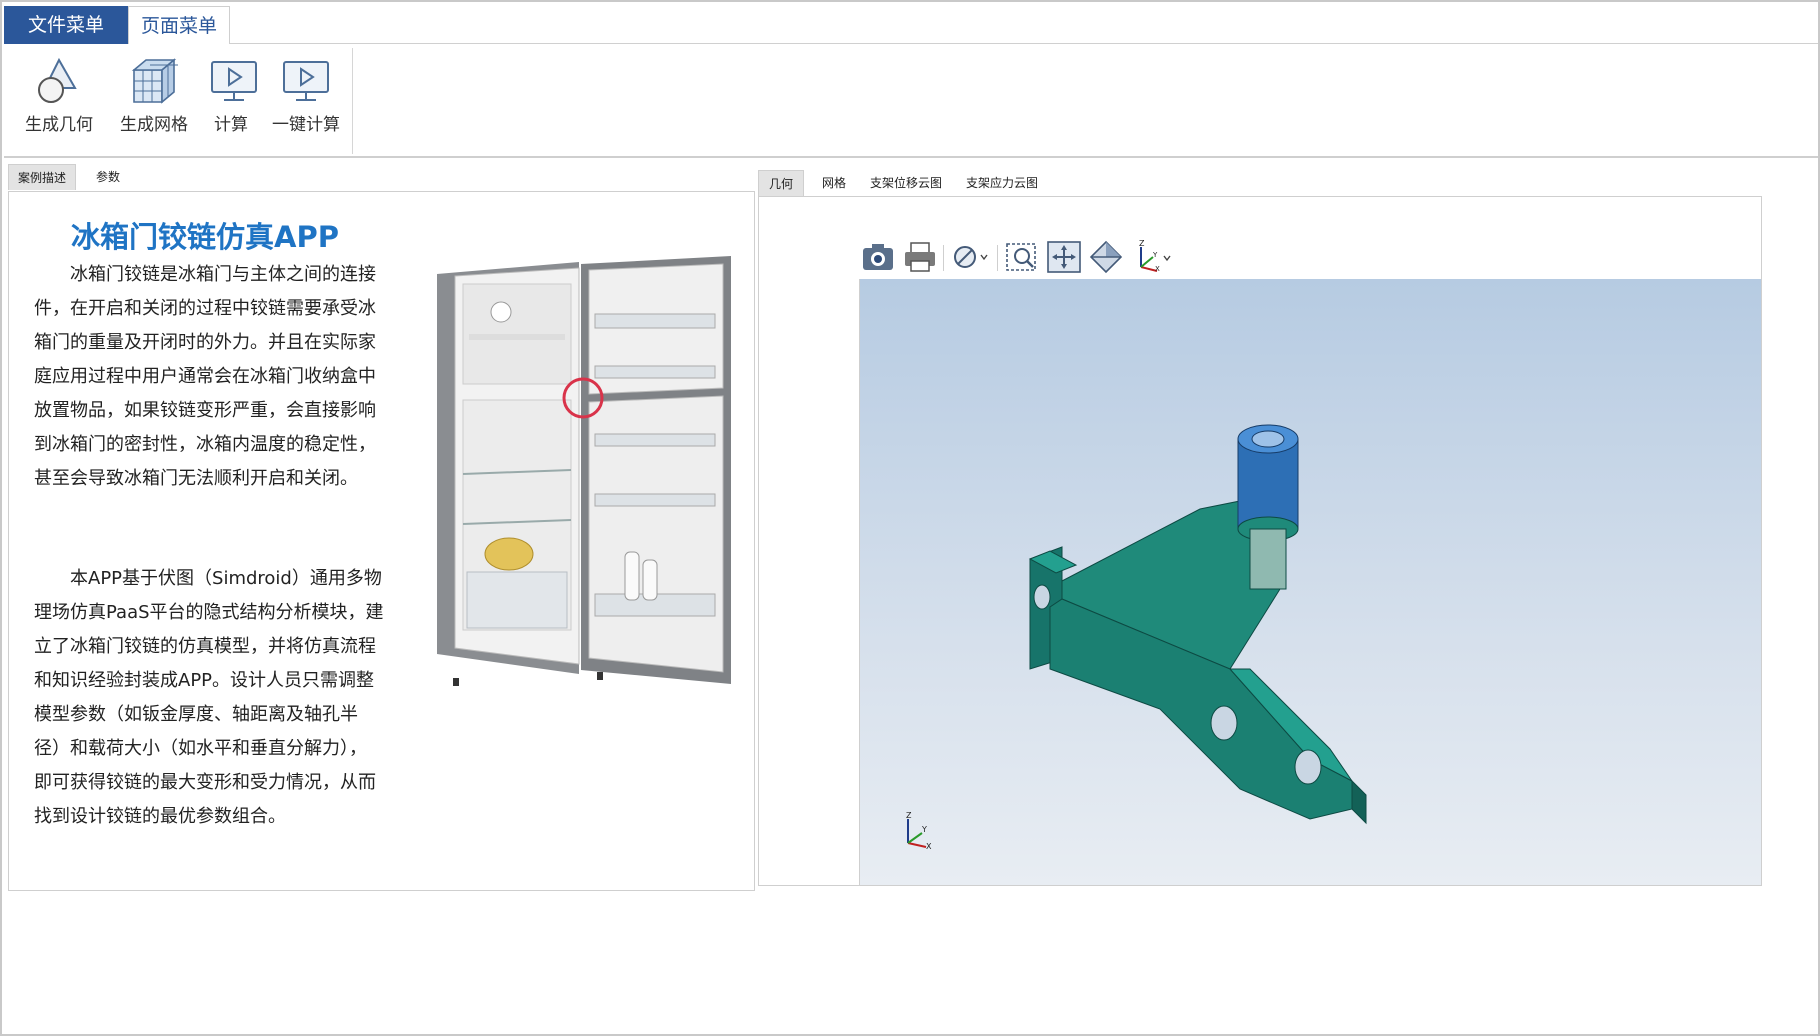  Describe the element at coordinates (781, 183) in the screenshot. I see `tab-geometry: 几何` at that location.